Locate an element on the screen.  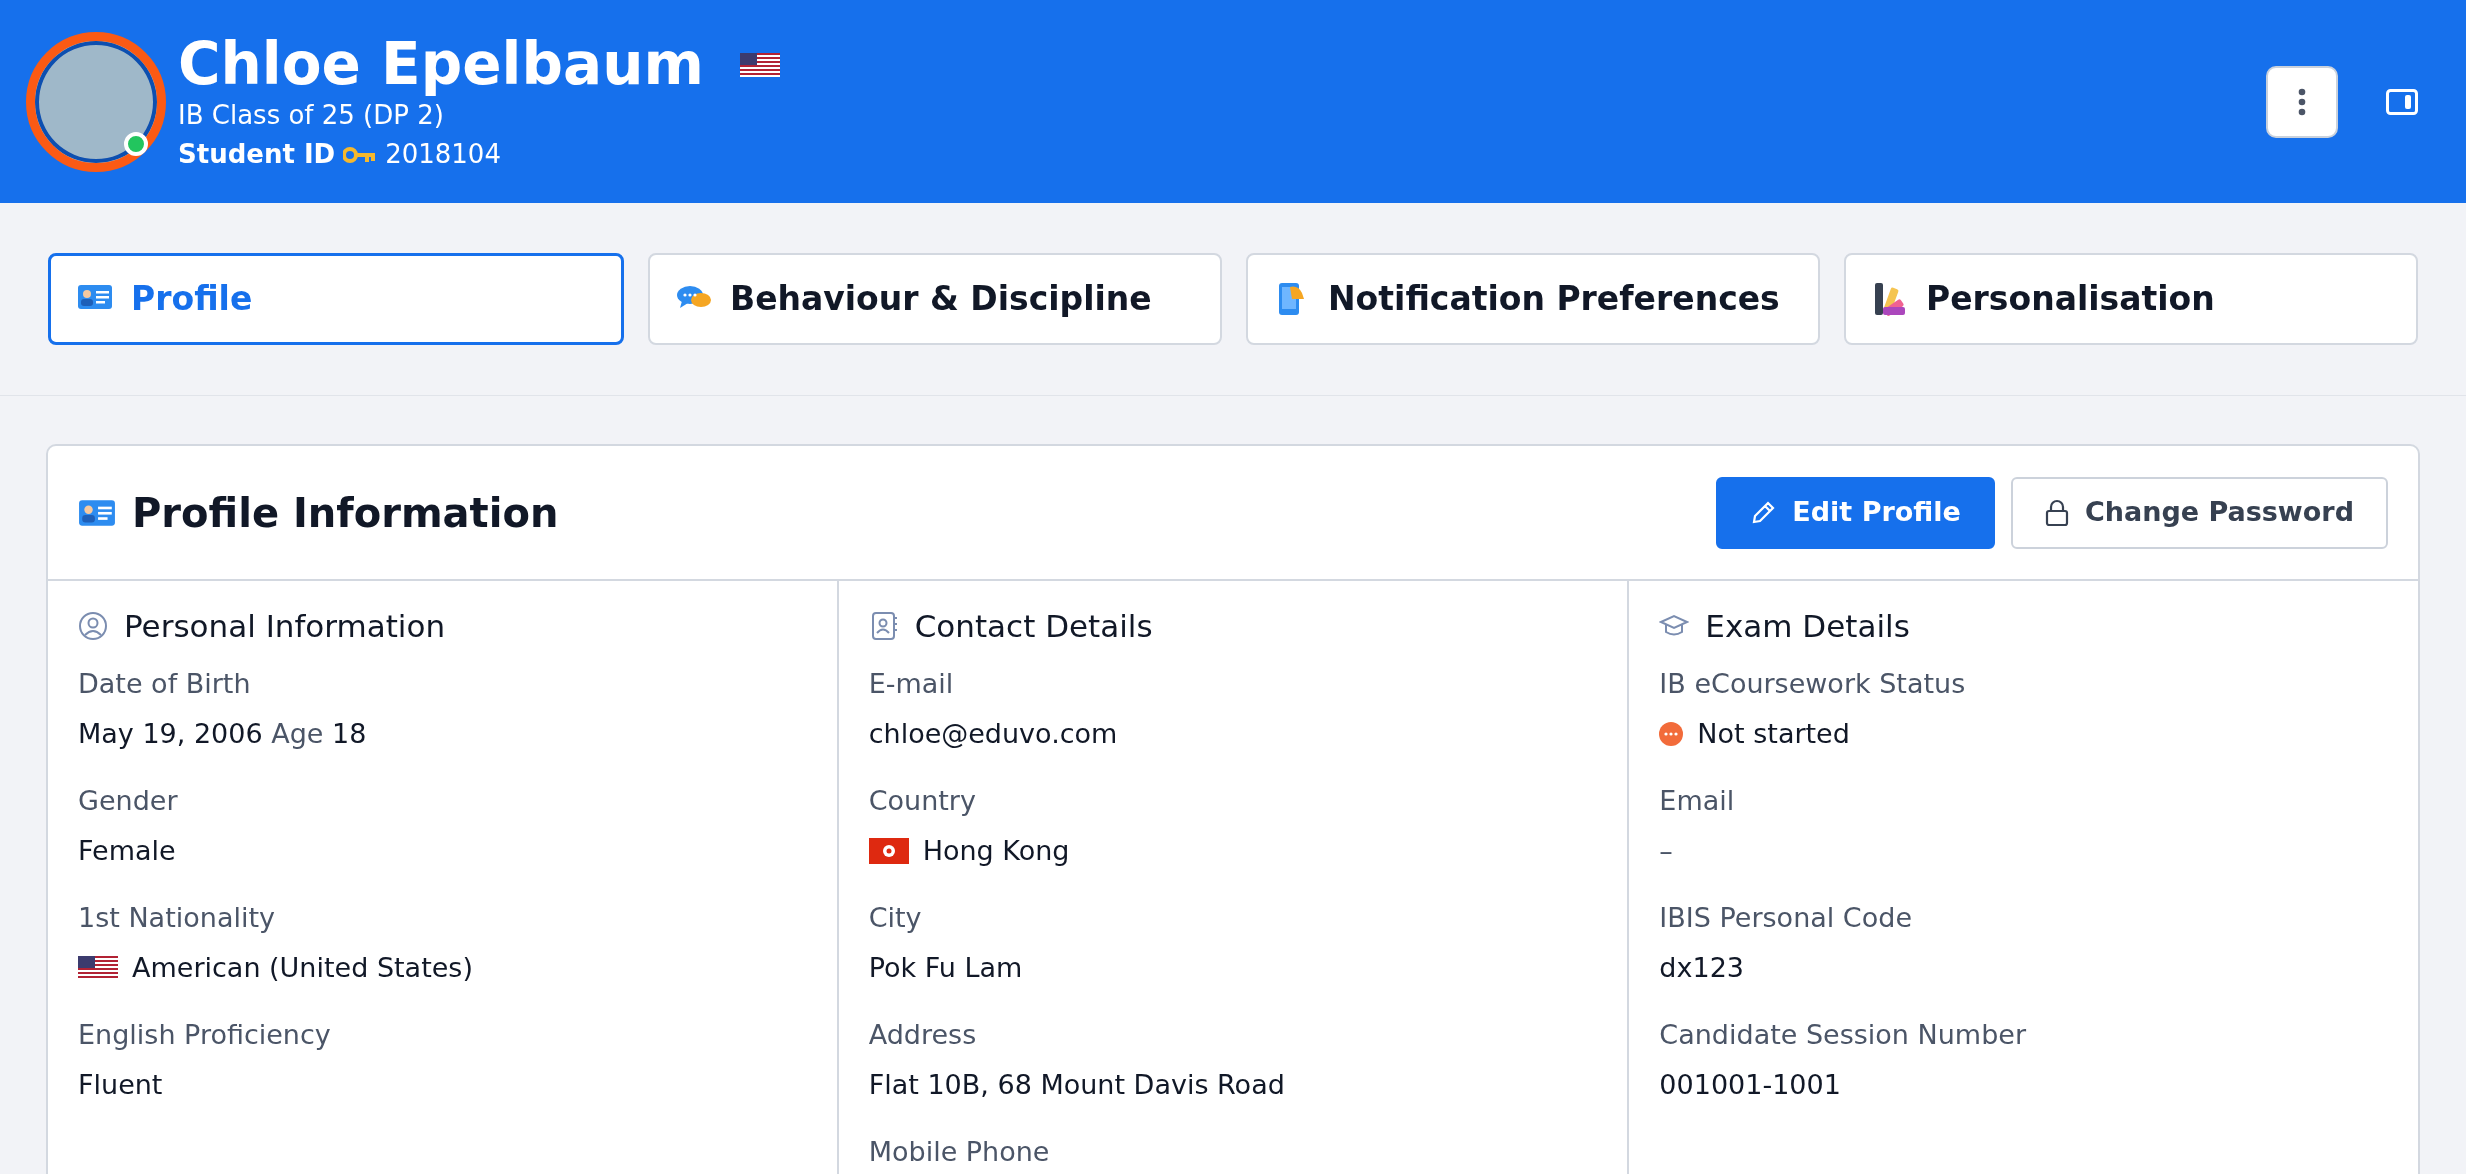
class-label: IB Class of 25 (DP 2) is located at coordinates (311, 116).